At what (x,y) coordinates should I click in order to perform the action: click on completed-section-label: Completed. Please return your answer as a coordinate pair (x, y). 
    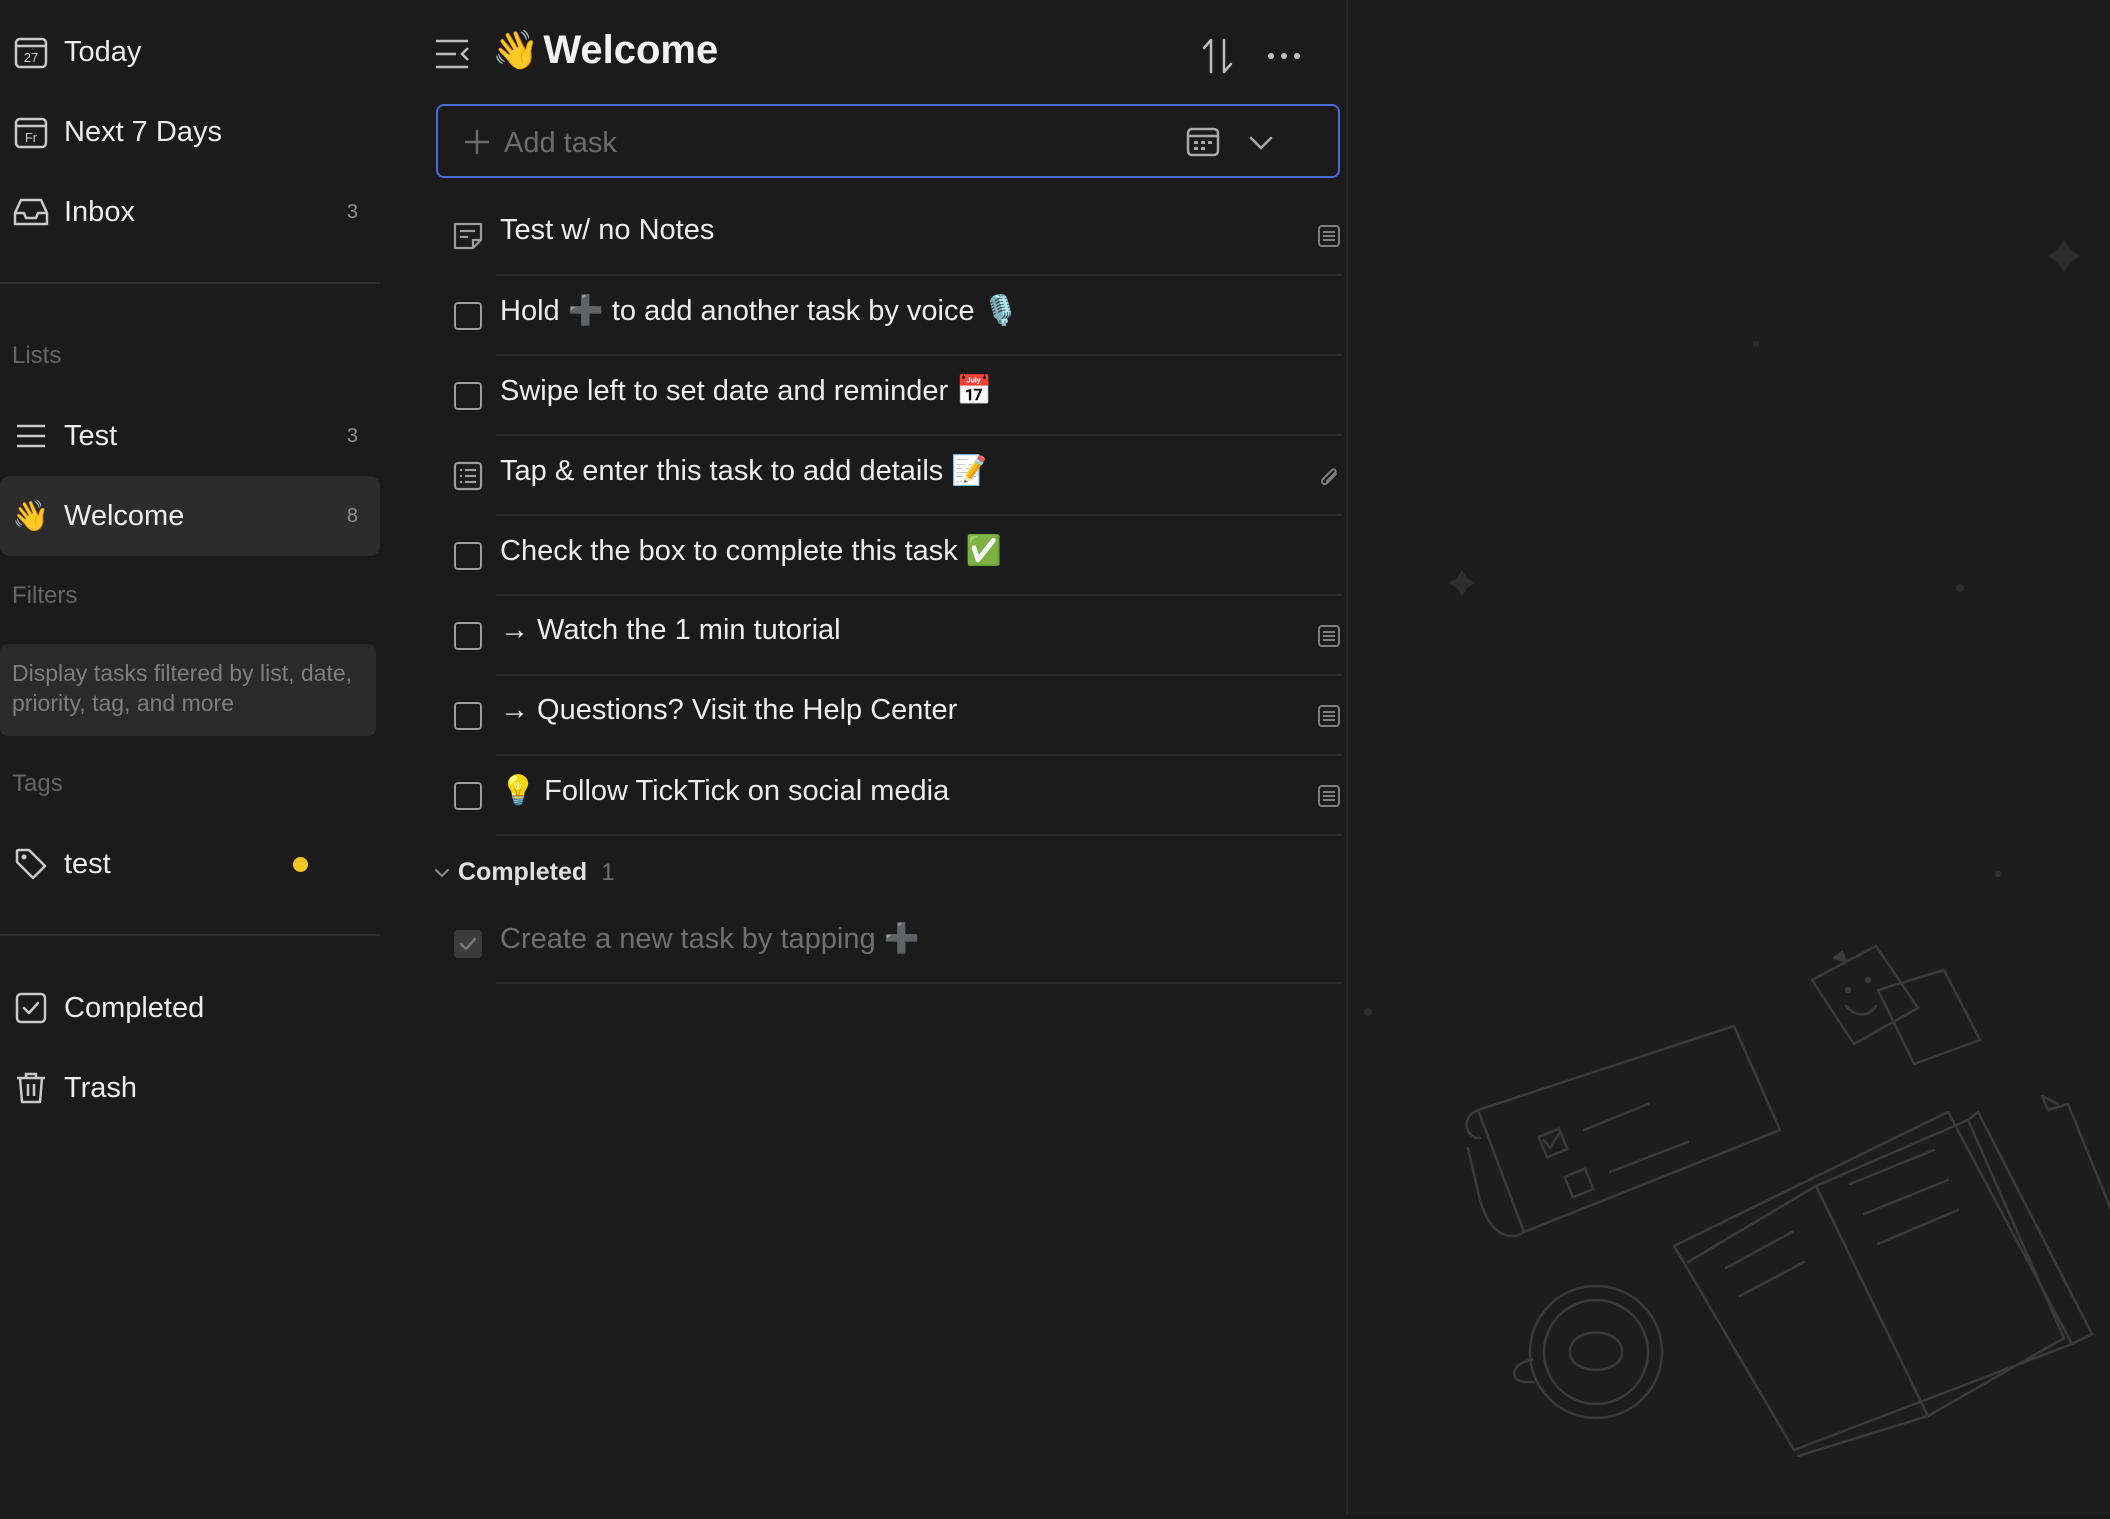
    Looking at the image, I should click on (523, 872).